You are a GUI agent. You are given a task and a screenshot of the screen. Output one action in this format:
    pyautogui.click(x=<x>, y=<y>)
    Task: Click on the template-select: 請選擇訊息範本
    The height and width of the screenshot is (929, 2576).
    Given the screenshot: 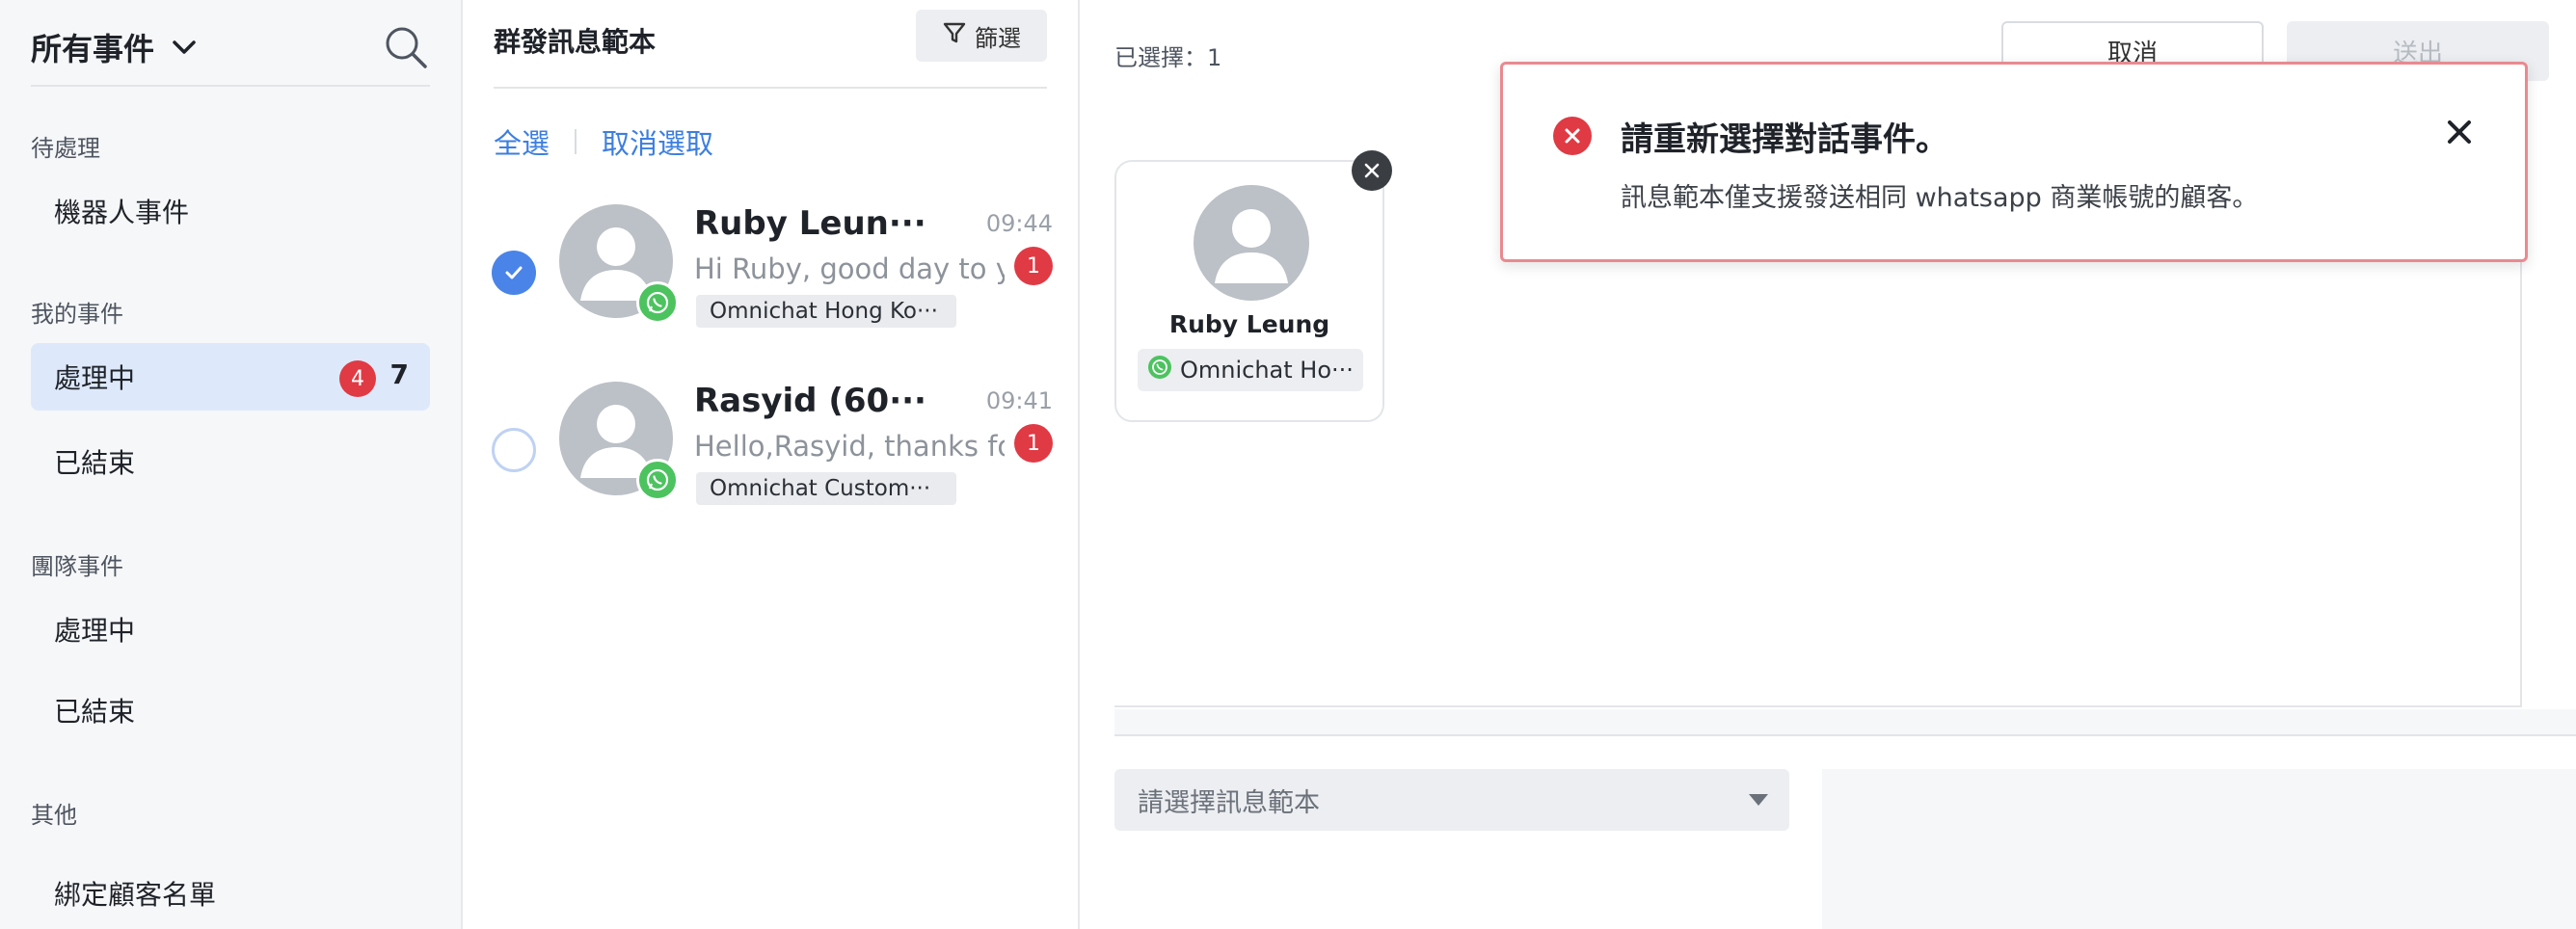 What is the action you would take?
    pyautogui.click(x=1452, y=800)
    